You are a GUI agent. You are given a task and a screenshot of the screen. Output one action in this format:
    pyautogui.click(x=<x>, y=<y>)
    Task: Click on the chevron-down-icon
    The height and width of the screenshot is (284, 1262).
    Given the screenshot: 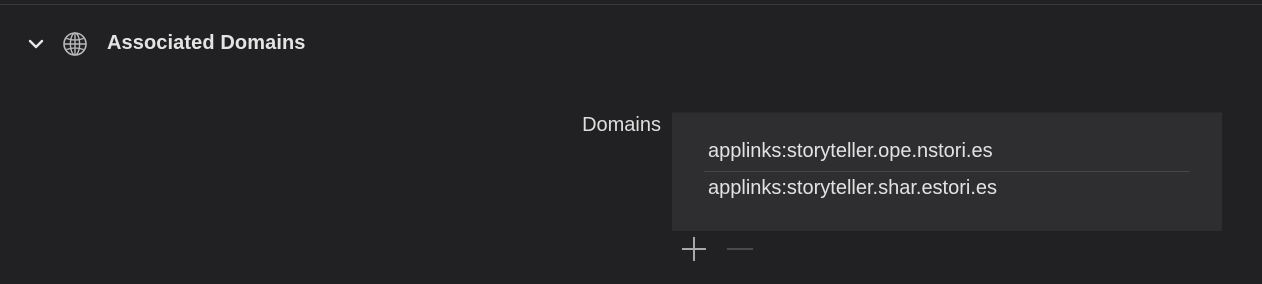 What is the action you would take?
    pyautogui.click(x=36, y=44)
    